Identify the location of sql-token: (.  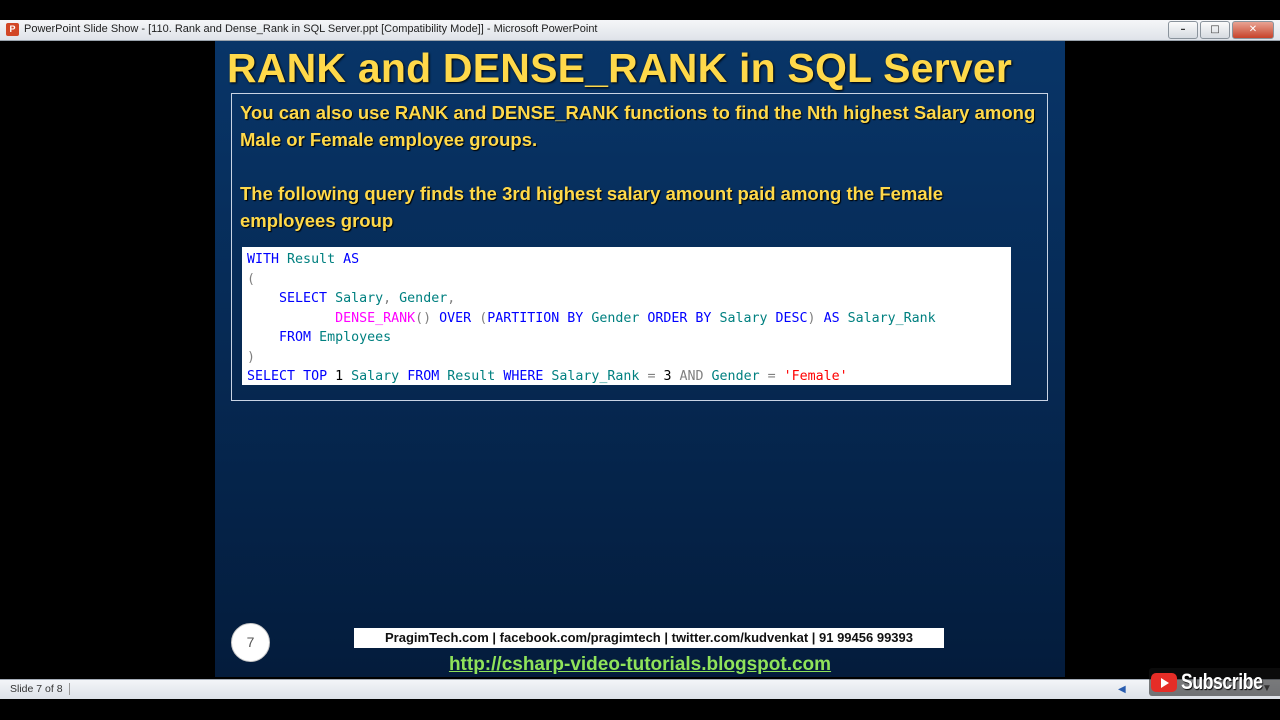
(251, 279).